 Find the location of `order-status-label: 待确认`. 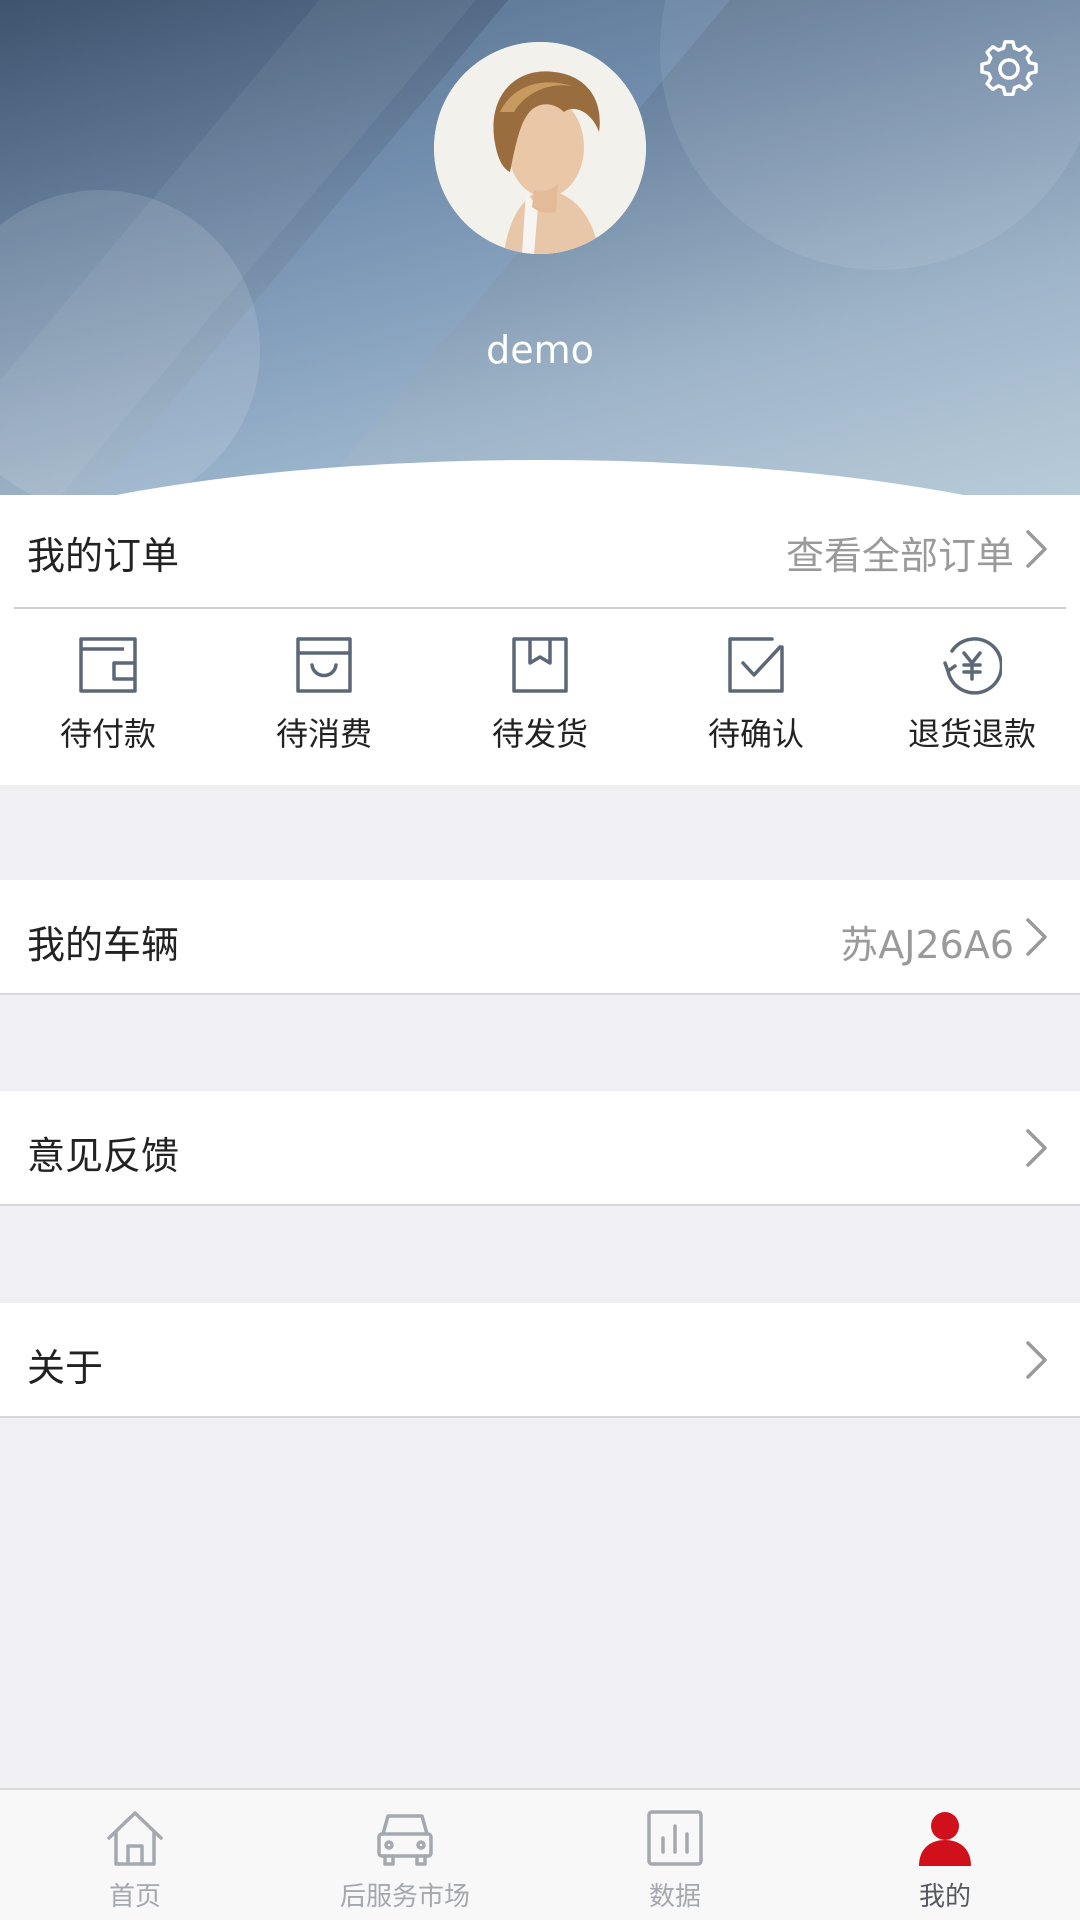

order-status-label: 待确认 is located at coordinates (755, 734).